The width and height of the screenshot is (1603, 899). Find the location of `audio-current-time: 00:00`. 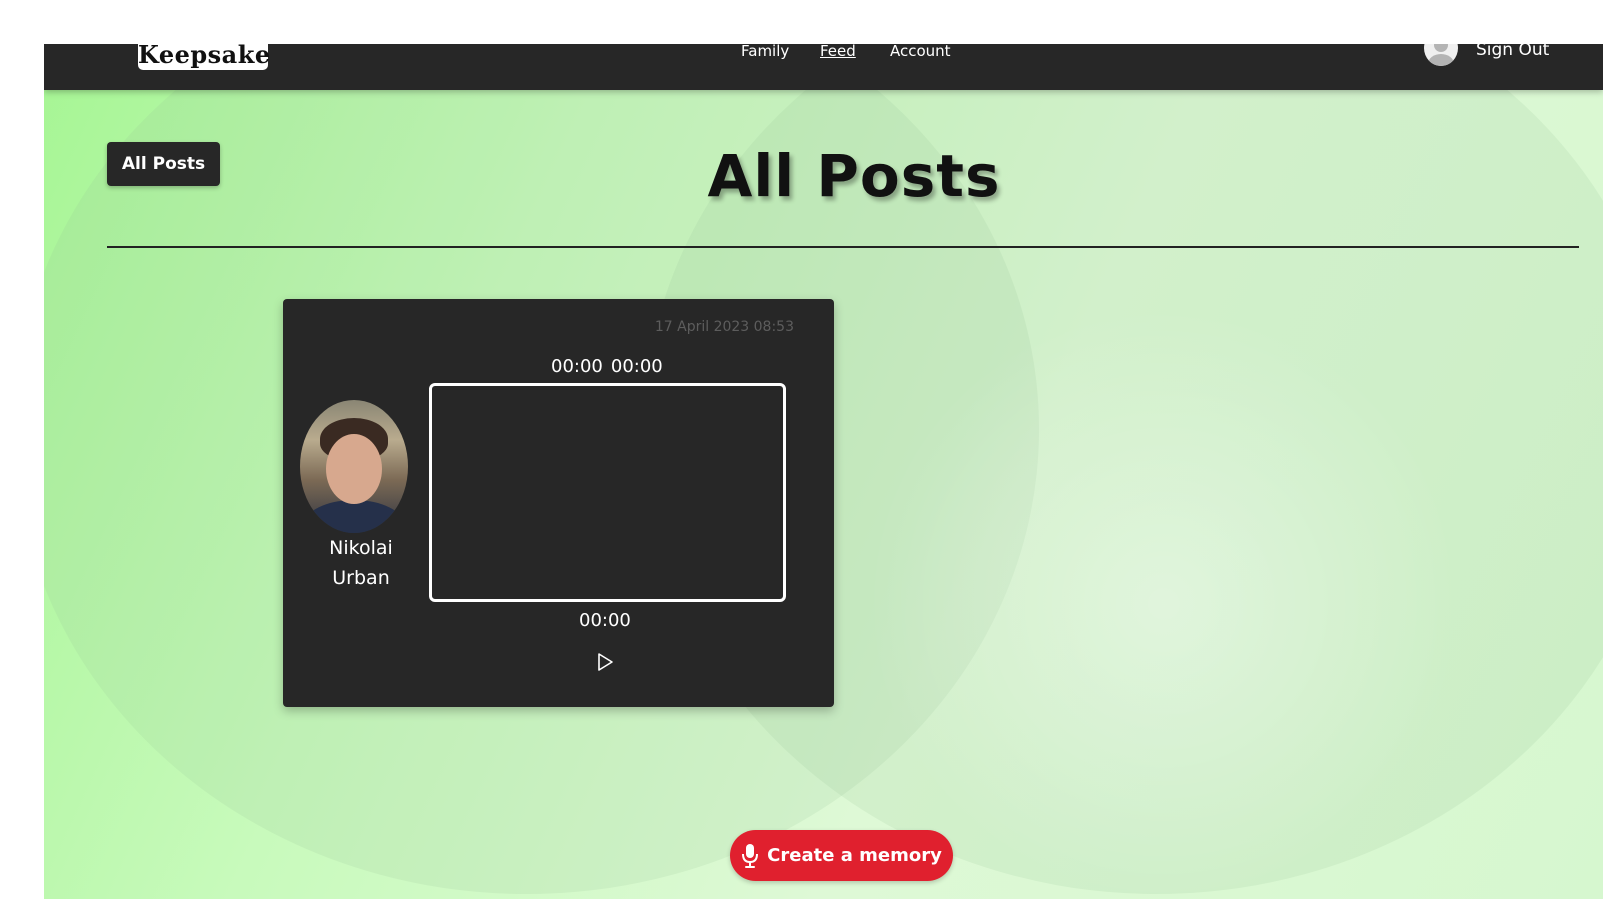

audio-current-time: 00:00 is located at coordinates (577, 366).